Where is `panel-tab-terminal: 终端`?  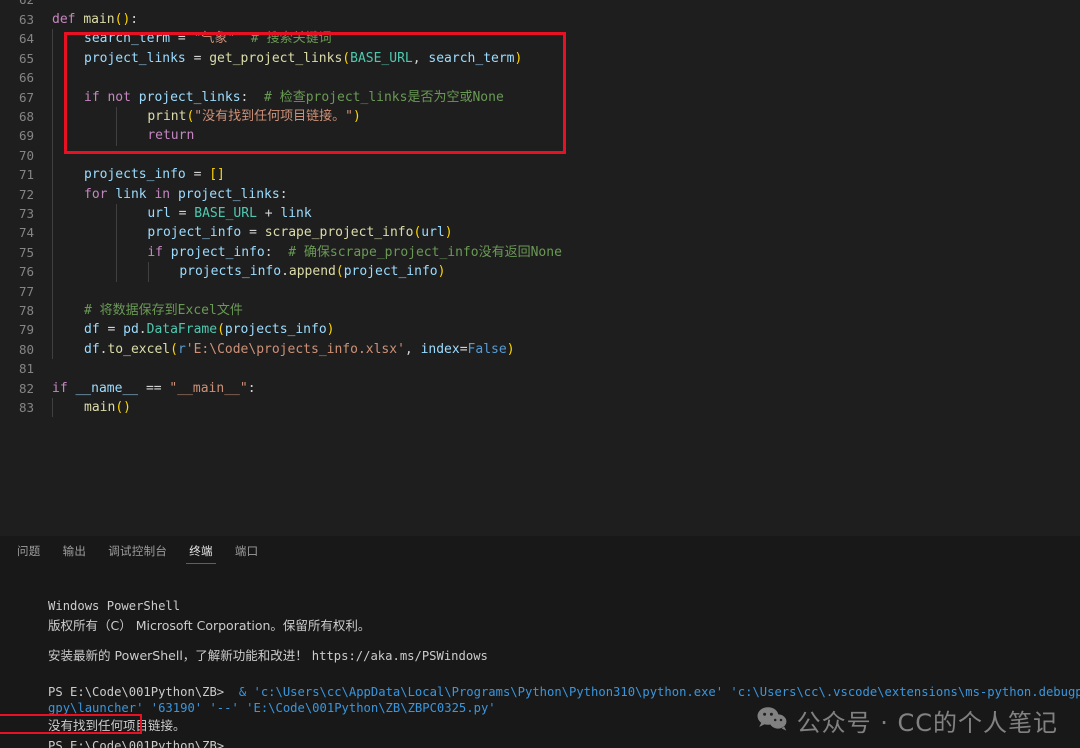
panel-tab-terminal: 终端 is located at coordinates (201, 551).